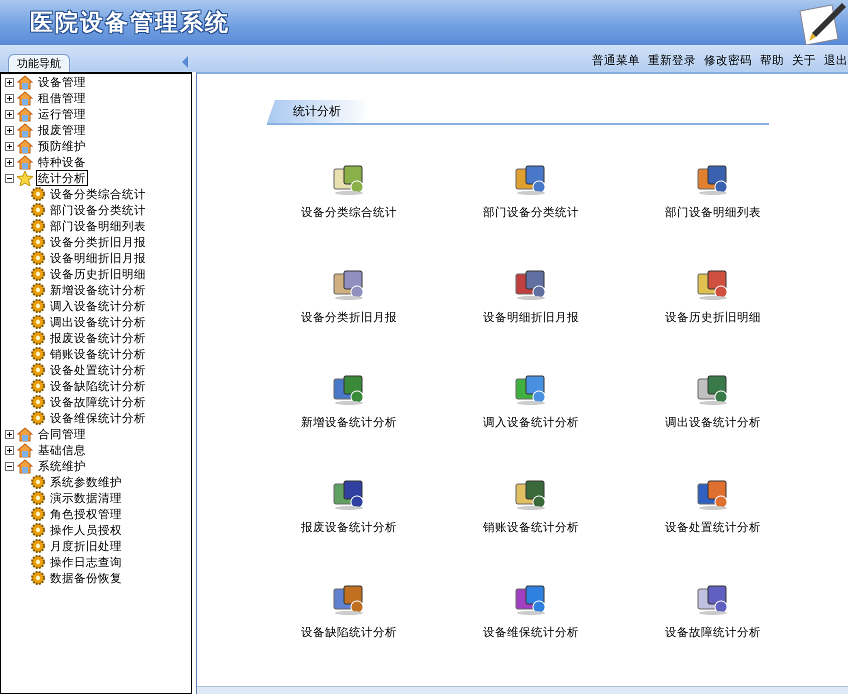 The width and height of the screenshot is (848, 694). I want to click on tree-item: 设备分类综合统计, so click(98, 194).